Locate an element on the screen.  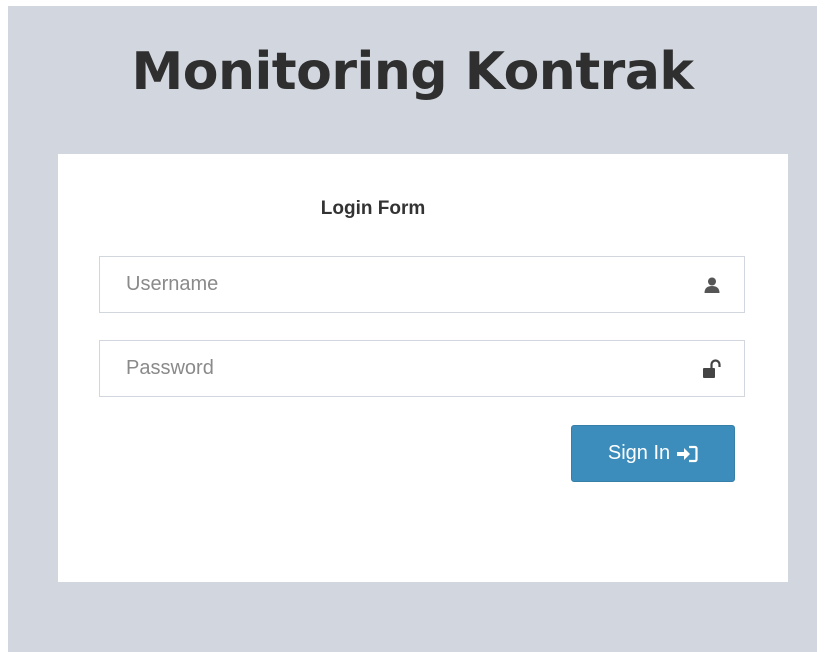
sign-in-button: Sign In is located at coordinates (653, 453).